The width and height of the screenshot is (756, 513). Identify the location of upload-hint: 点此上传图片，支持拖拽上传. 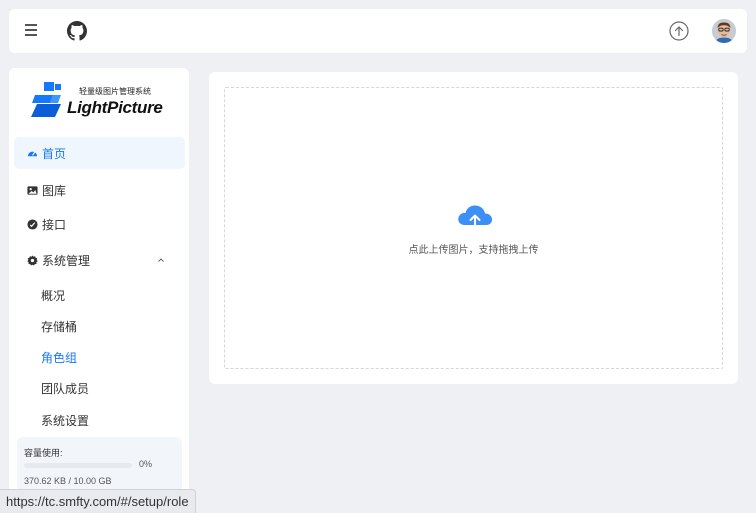
(473, 250).